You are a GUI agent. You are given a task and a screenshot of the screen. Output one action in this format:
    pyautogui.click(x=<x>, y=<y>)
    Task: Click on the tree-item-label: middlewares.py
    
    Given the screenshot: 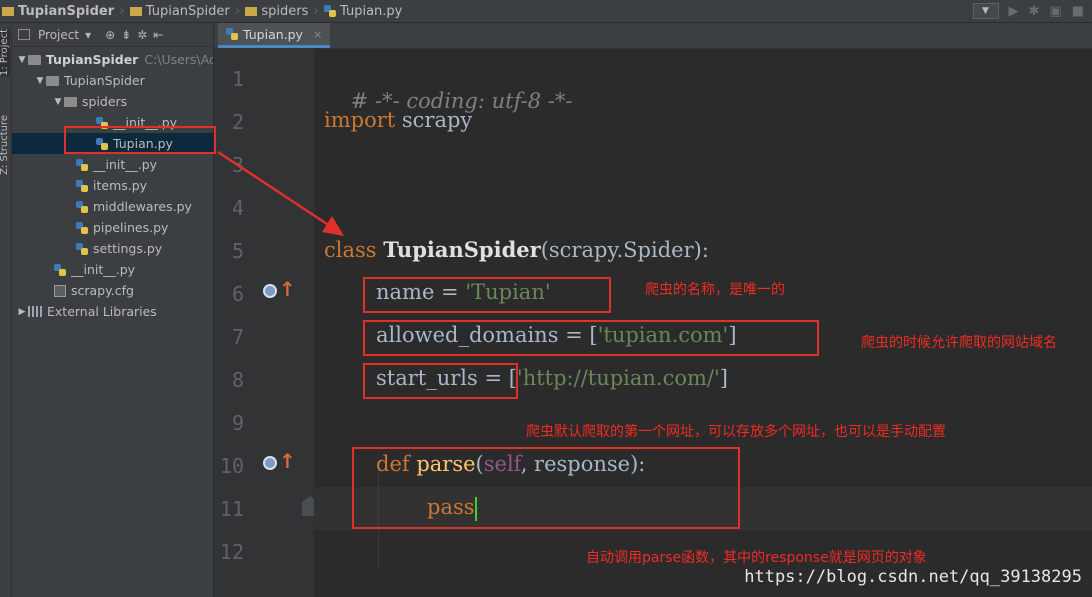 What is the action you would take?
    pyautogui.click(x=142, y=206)
    